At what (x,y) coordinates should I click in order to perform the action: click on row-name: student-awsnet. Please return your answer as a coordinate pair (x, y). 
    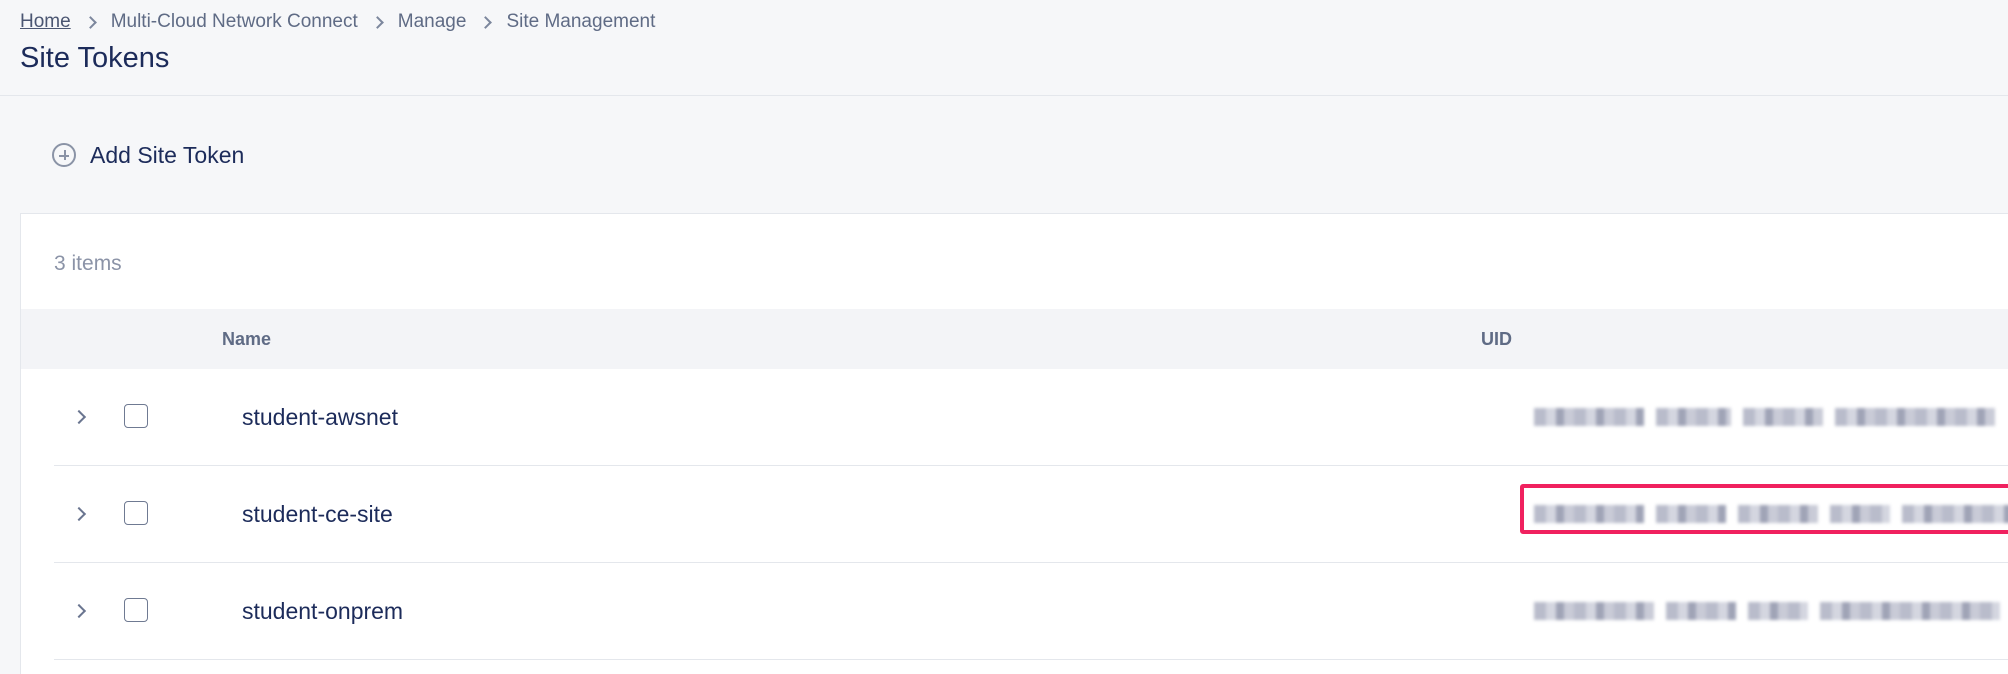
    Looking at the image, I should click on (320, 417).